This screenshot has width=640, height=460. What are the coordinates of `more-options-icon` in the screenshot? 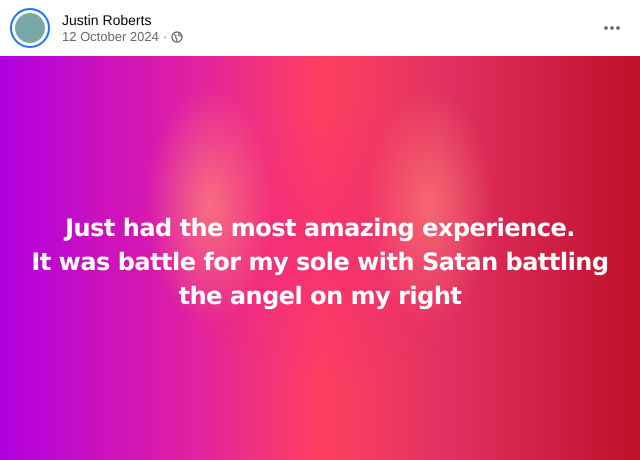 It's located at (612, 28).